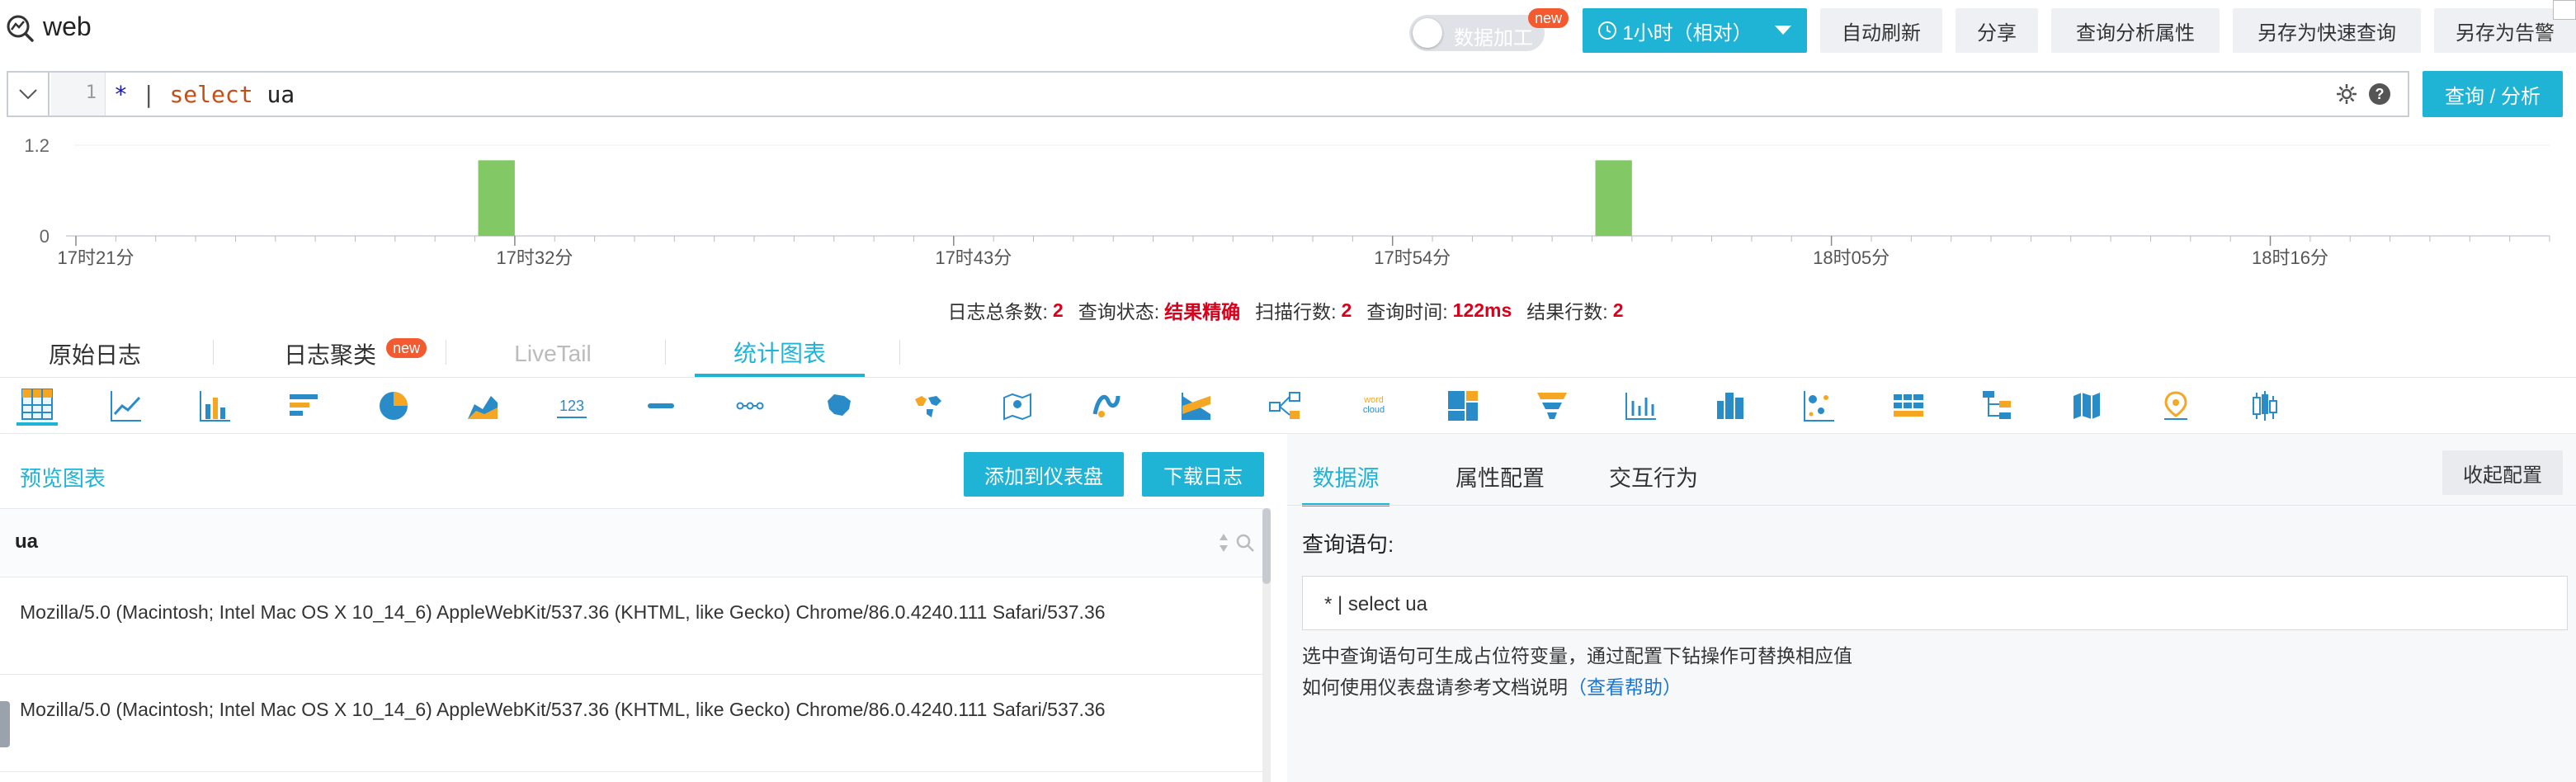 This screenshot has width=2576, height=782. Describe the element at coordinates (1018, 406) in the screenshot. I see `amap-icon` at that location.